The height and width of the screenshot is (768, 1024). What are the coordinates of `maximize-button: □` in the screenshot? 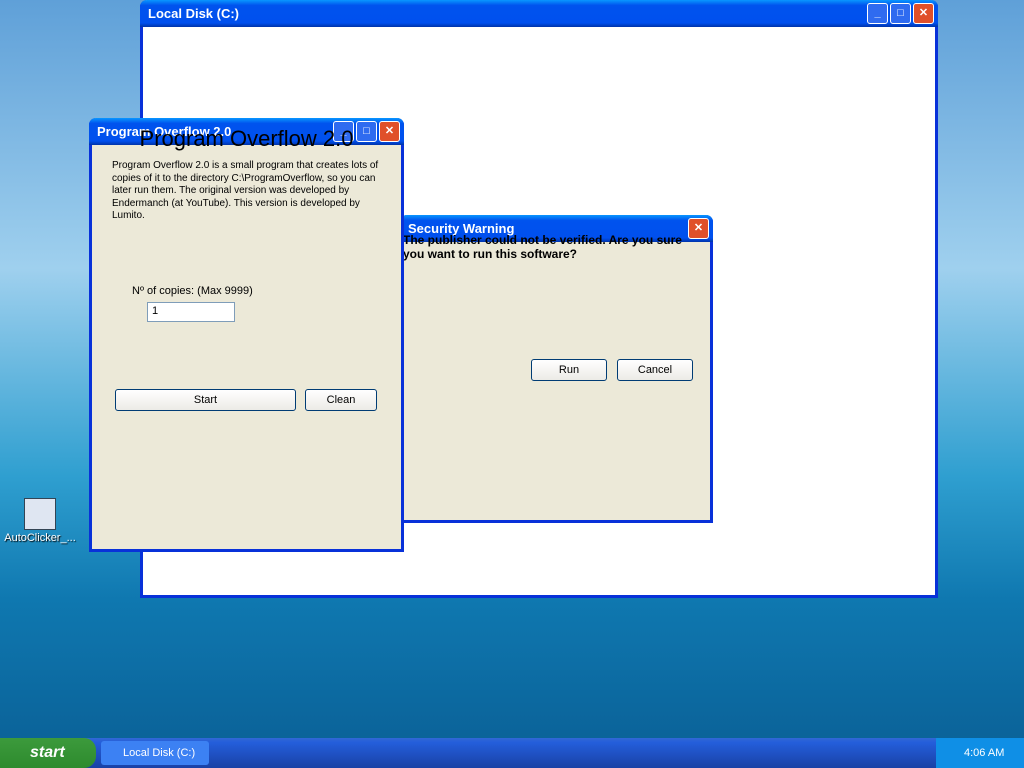 It's located at (900, 13).